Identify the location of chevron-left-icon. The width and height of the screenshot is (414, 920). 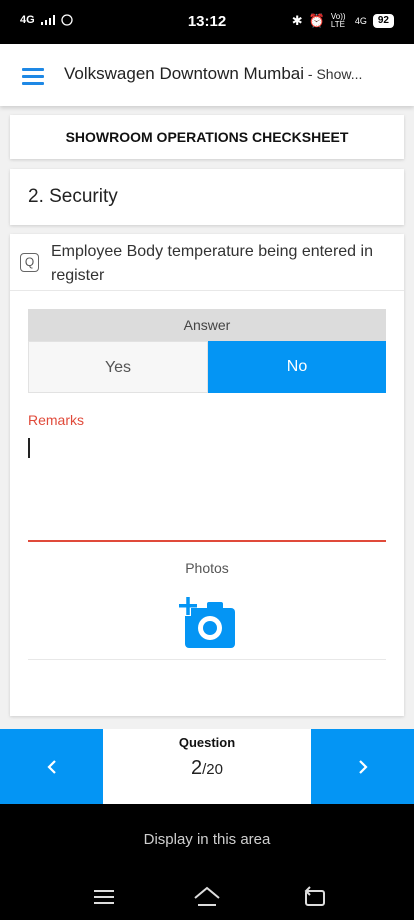
(51, 766).